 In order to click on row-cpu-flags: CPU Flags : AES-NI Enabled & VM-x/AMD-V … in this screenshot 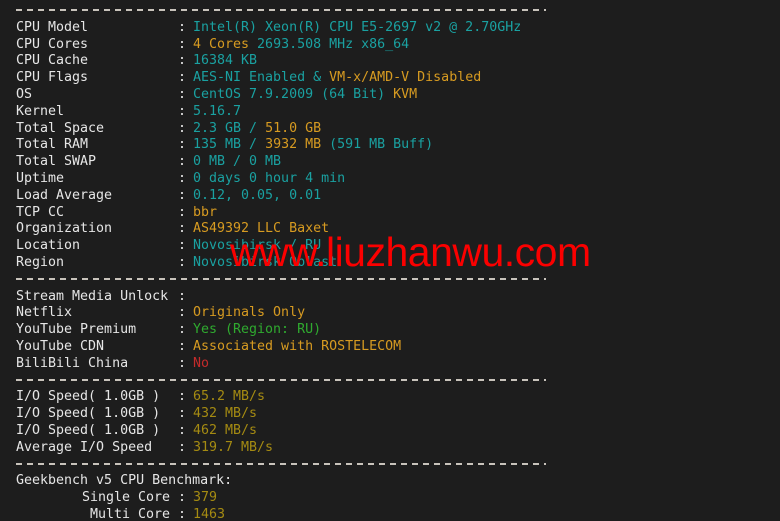, I will do `click(240, 78)`.